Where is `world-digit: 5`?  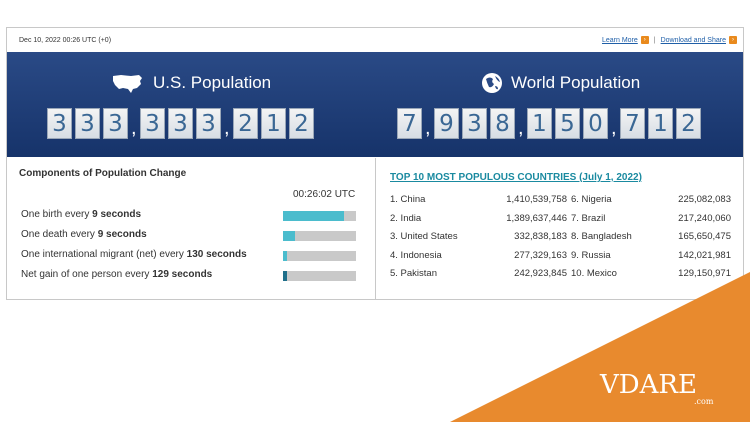
world-digit: 5 is located at coordinates (567, 123).